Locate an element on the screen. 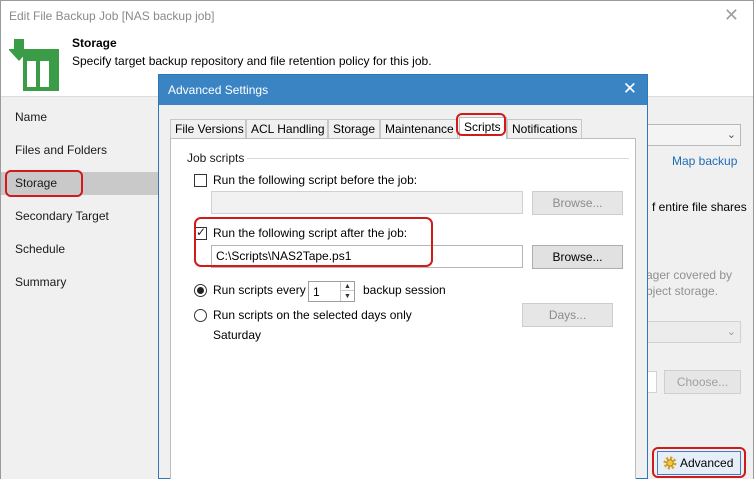 The image size is (754, 479). selected-days-text: Saturday is located at coordinates (237, 335).